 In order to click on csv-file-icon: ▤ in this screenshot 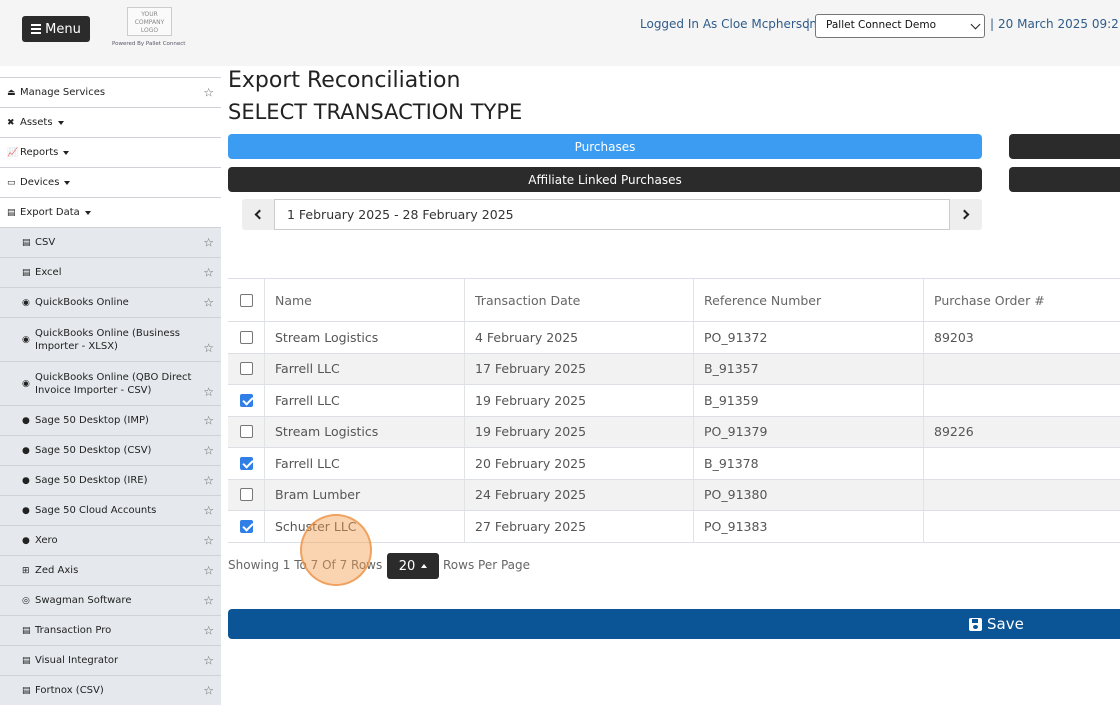, I will do `click(26, 242)`.